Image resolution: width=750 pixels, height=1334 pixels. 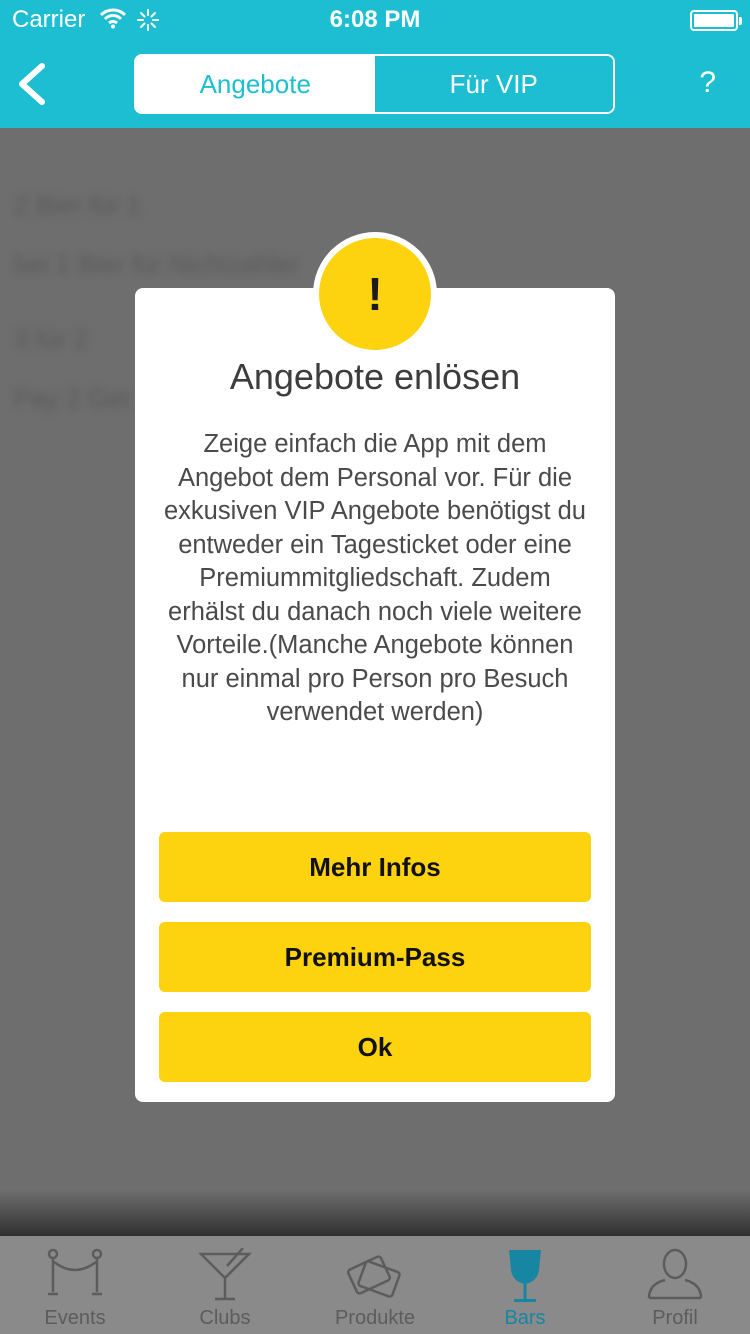 I want to click on navigation-bar: Carrier 6:08 PM Angebote Für VIP ?, so click(x=375, y=64).